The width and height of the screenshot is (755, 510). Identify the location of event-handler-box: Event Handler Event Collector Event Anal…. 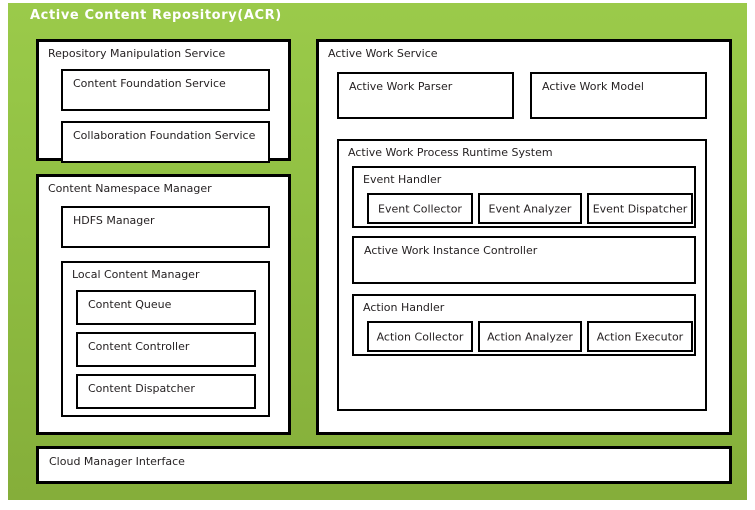
(524, 197).